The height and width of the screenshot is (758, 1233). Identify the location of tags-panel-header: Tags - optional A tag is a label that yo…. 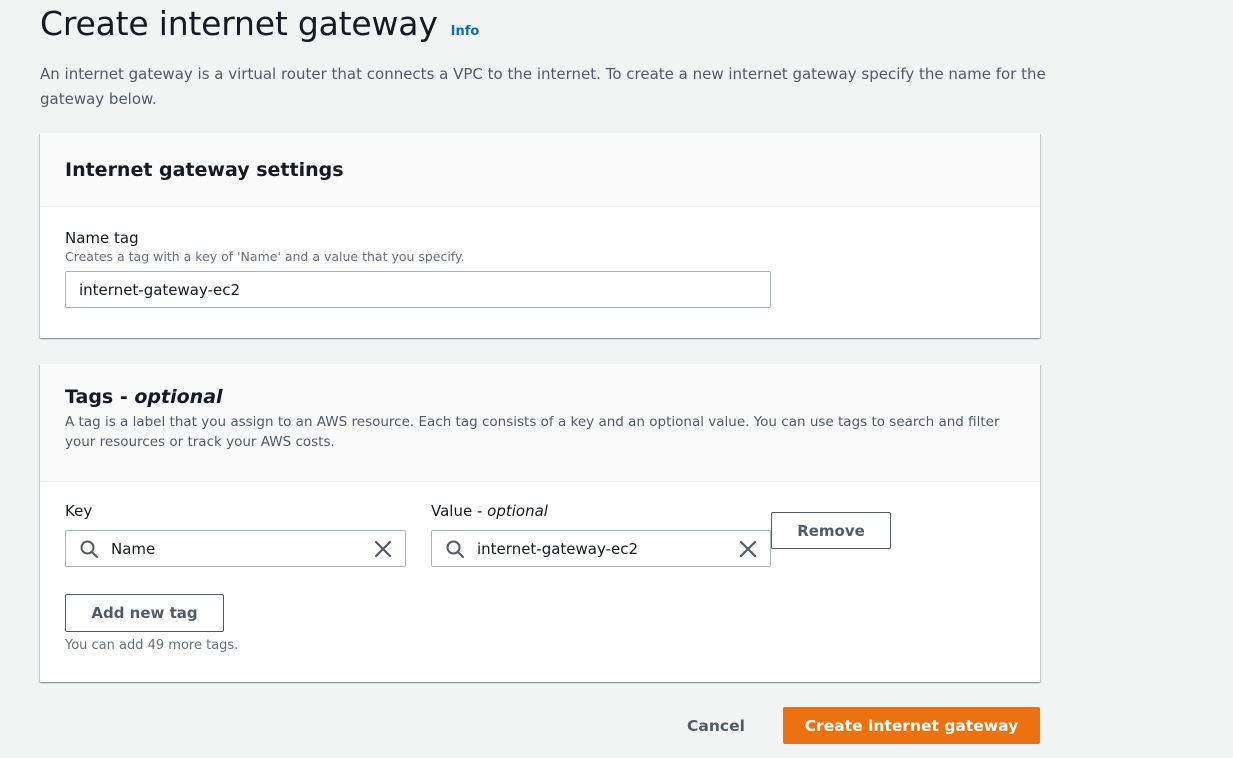
(540, 423).